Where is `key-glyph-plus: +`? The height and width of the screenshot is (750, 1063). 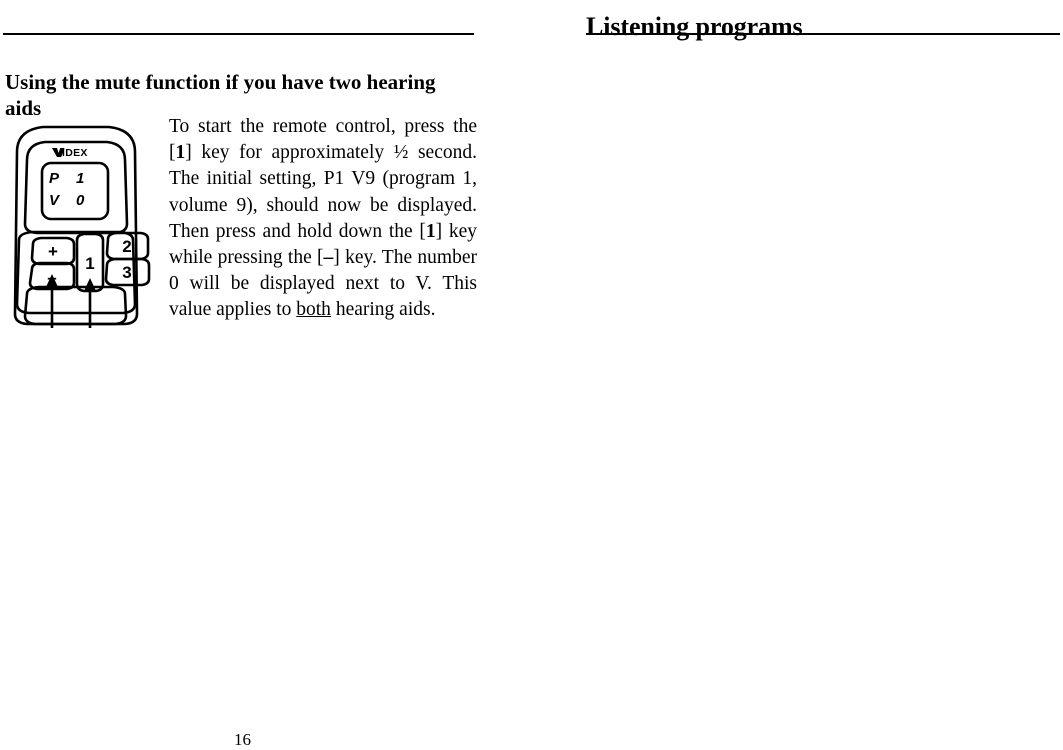
key-glyph-plus: + is located at coordinates (53, 251).